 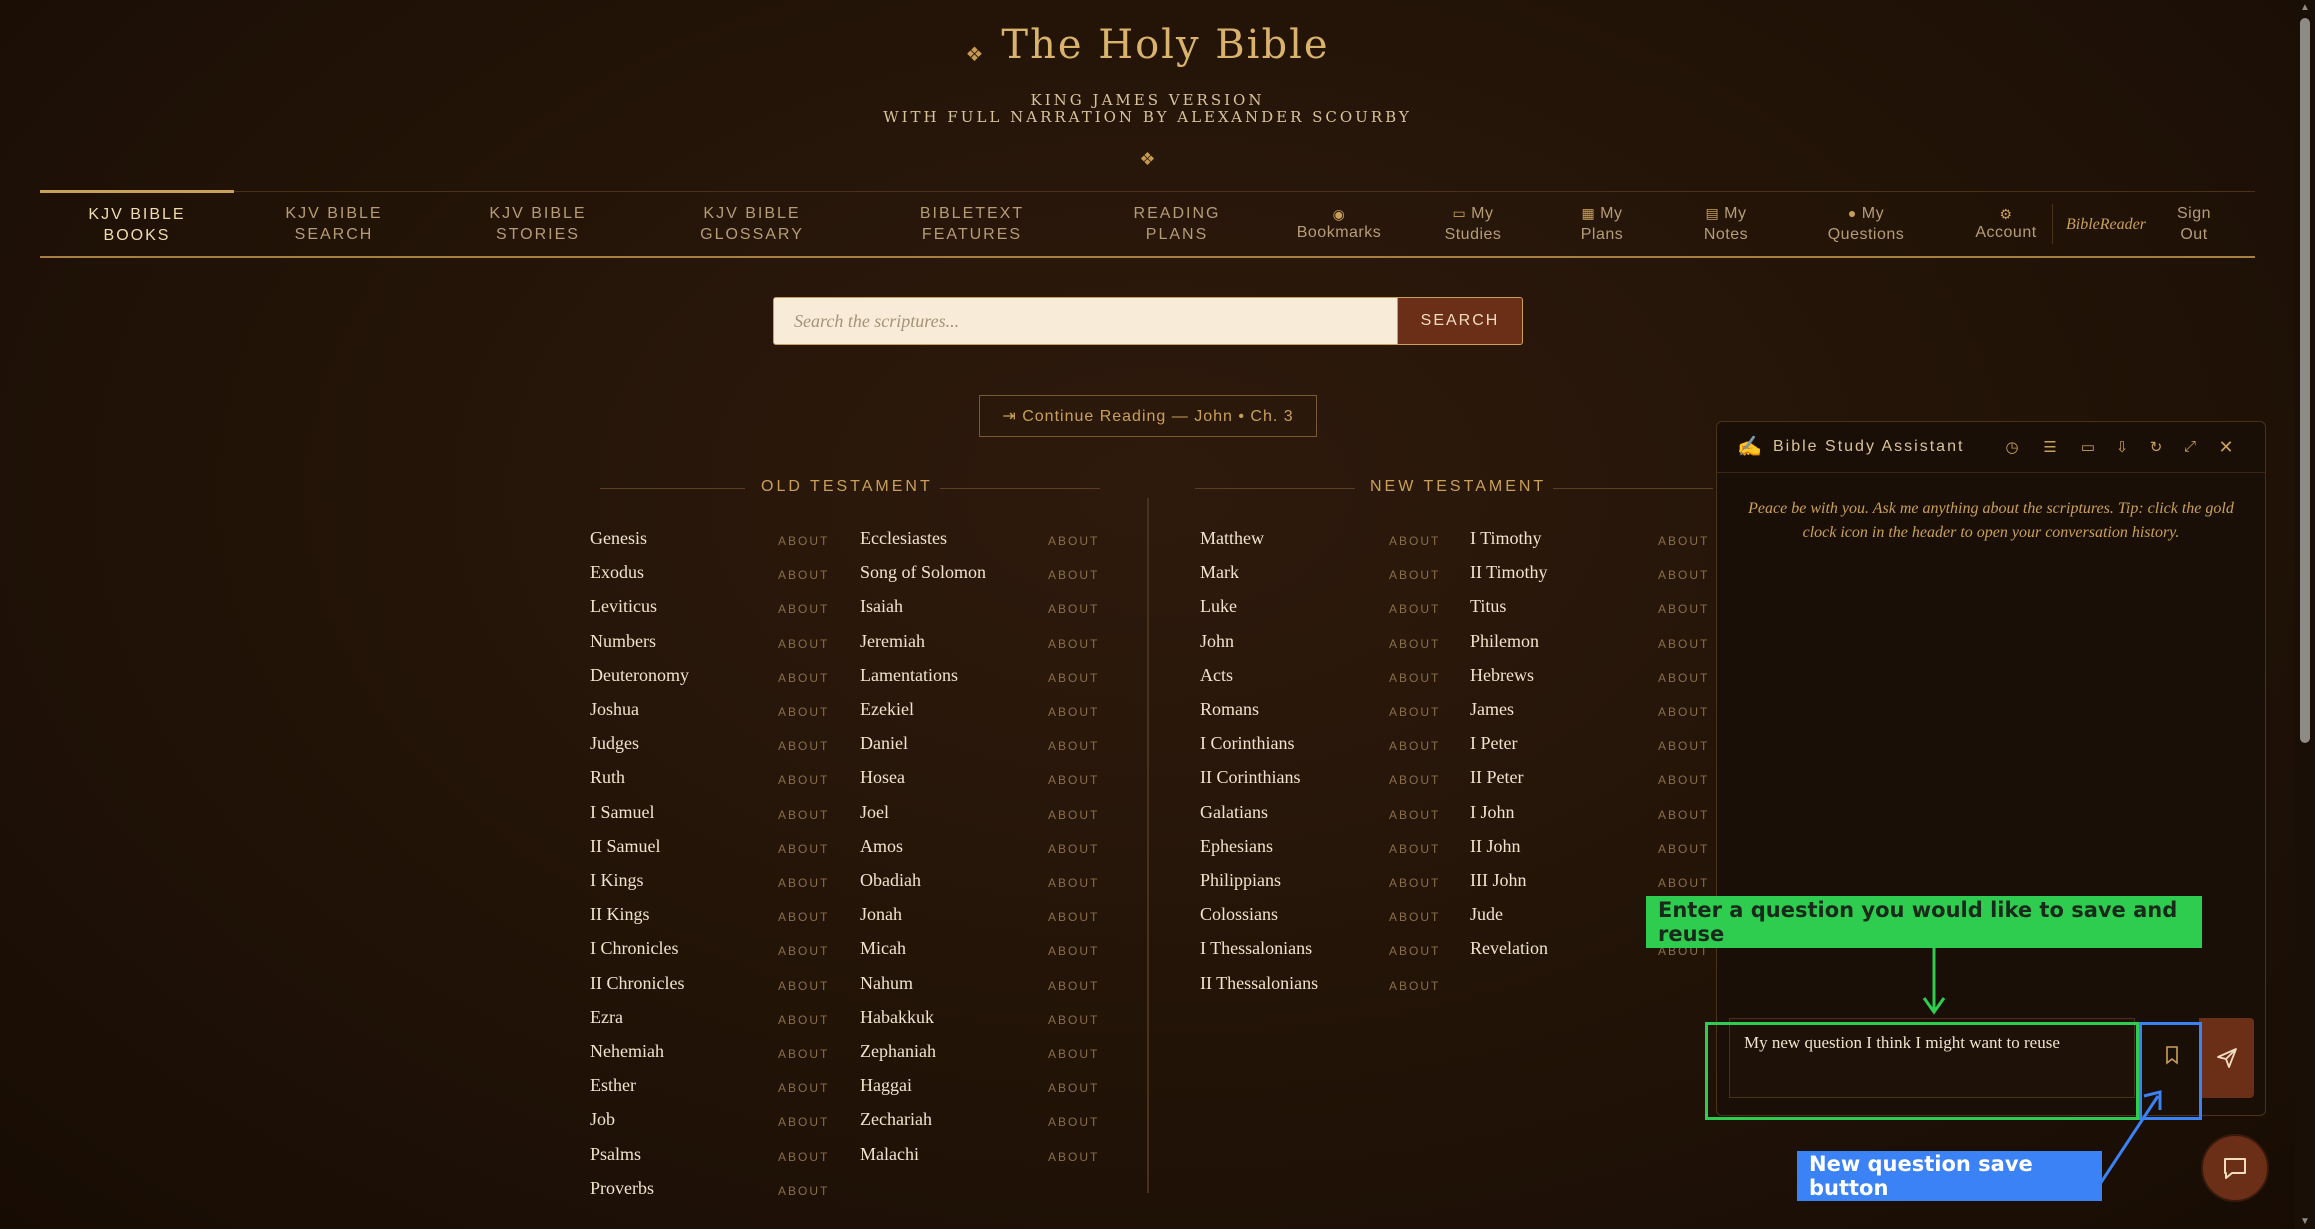 What do you see at coordinates (1492, 709) in the screenshot?
I see `book-link: James` at bounding box center [1492, 709].